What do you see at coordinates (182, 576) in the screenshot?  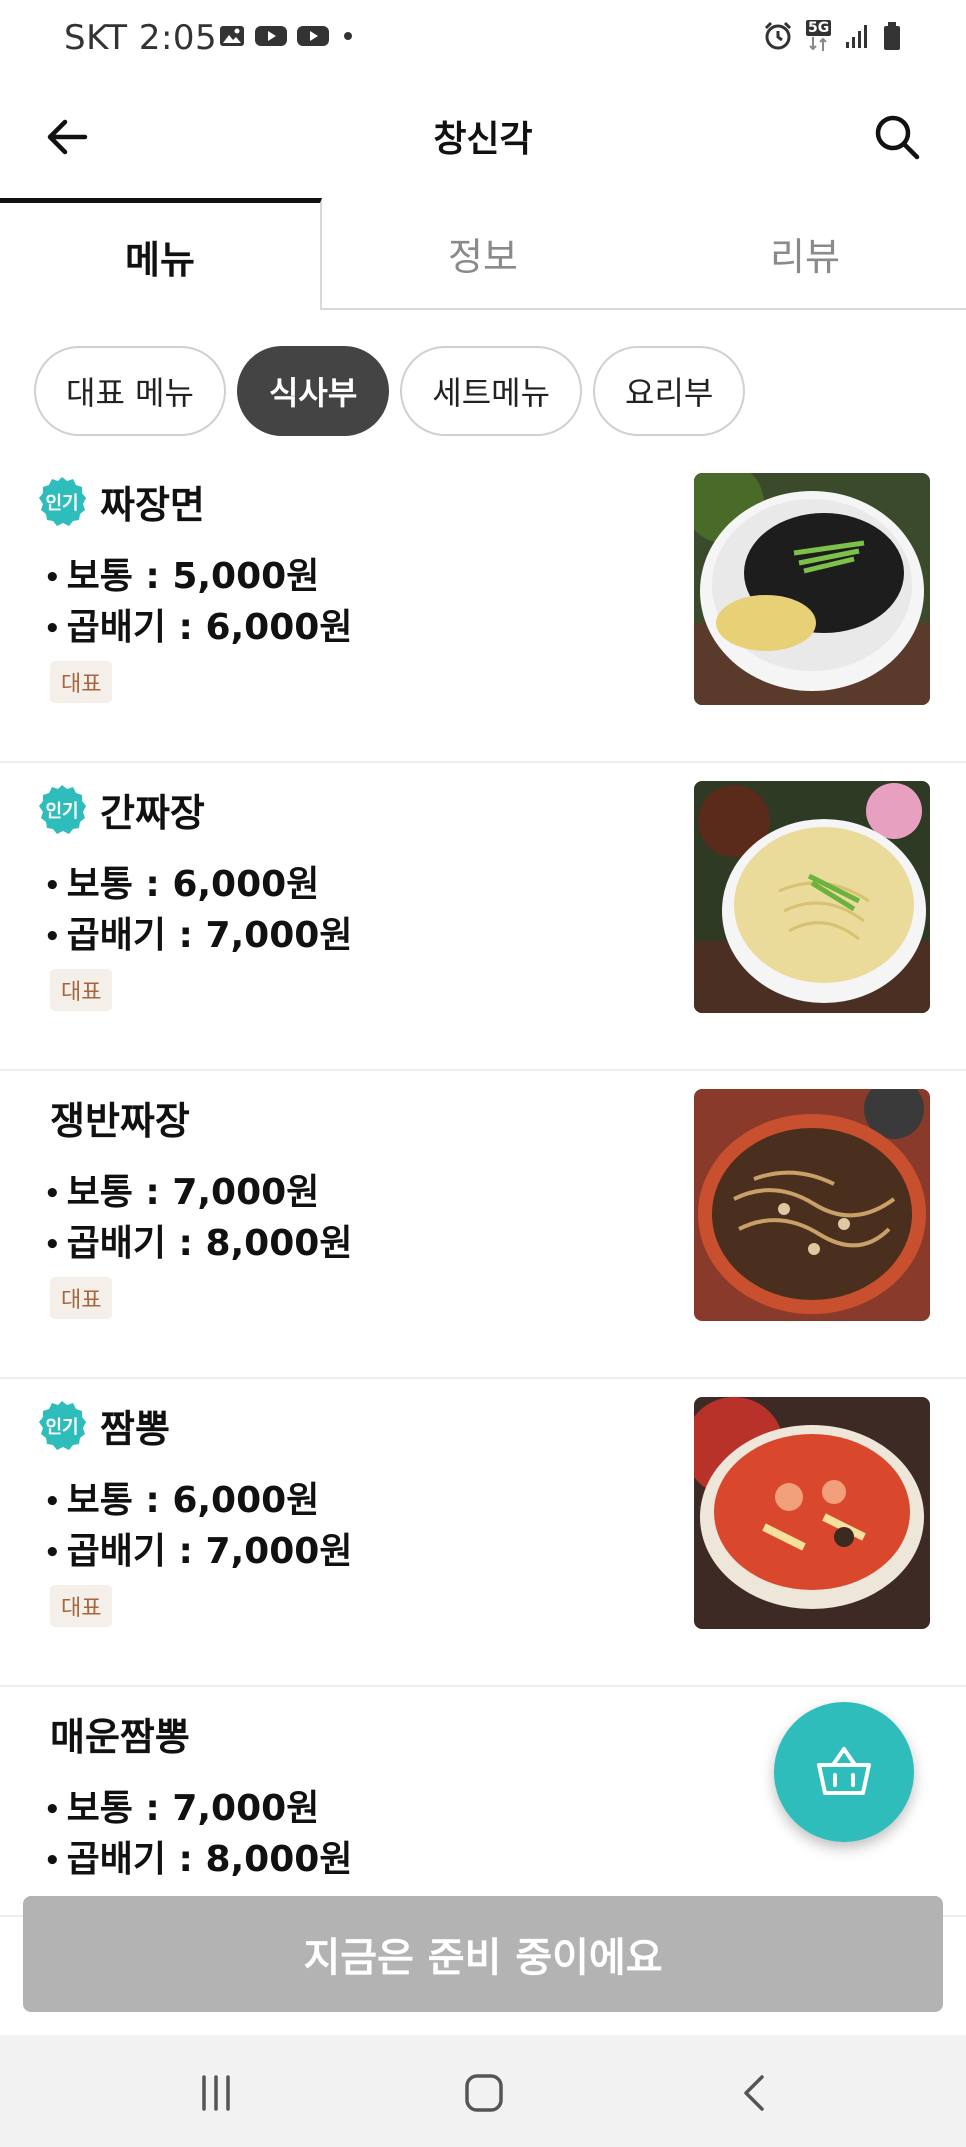 I see `price-regular: • 보통 : 5,000원` at bounding box center [182, 576].